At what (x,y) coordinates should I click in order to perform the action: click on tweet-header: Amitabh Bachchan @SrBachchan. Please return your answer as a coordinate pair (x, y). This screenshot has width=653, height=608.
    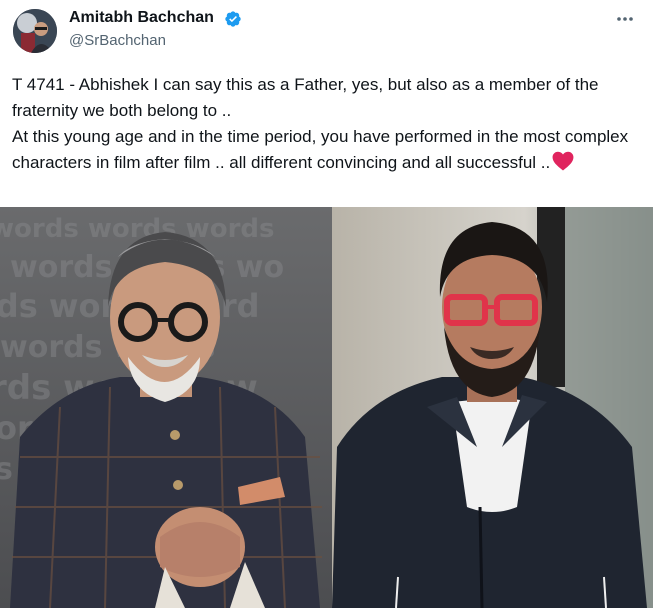
    Looking at the image, I should click on (326, 30).